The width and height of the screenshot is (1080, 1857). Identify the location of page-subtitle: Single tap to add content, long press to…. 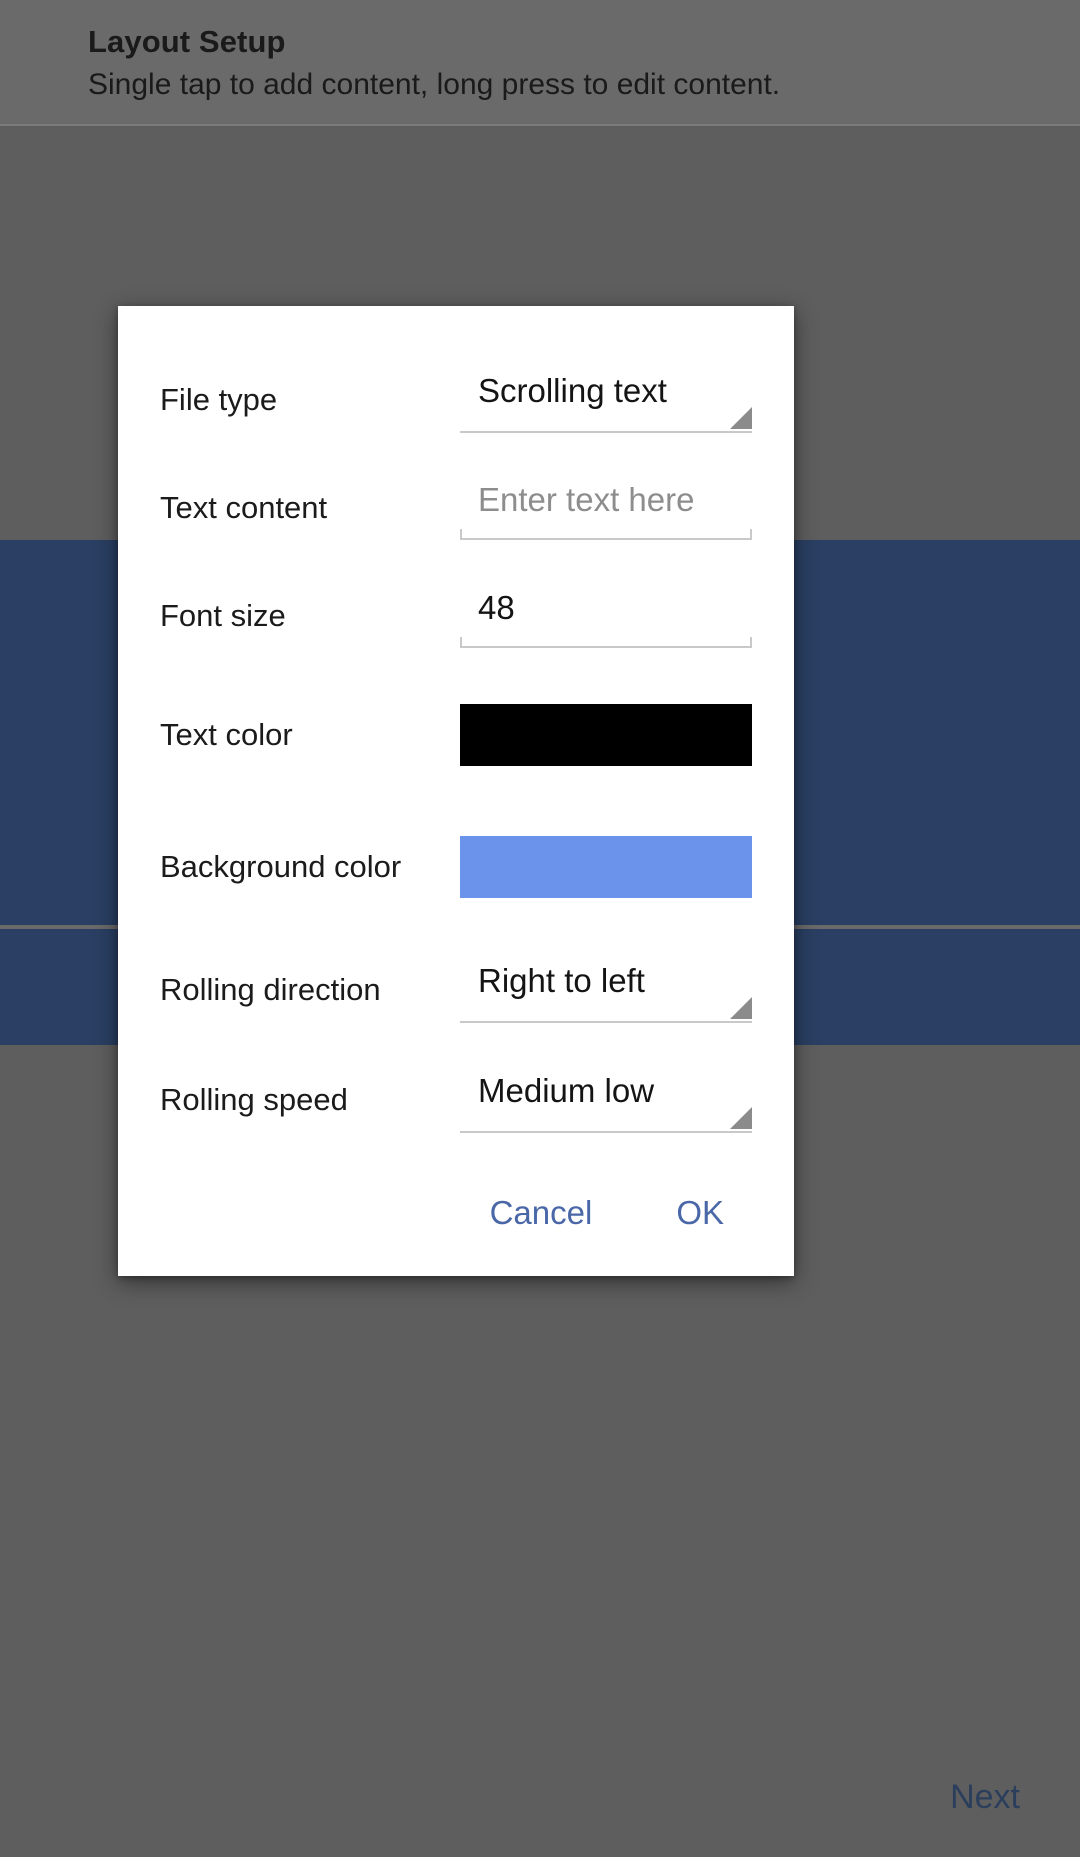
(434, 84).